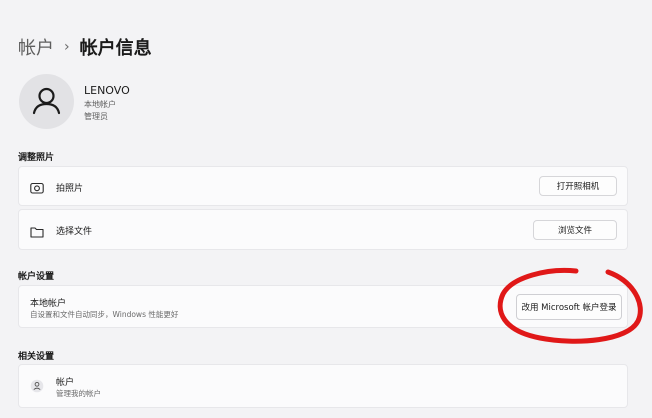 The height and width of the screenshot is (418, 652). What do you see at coordinates (67, 47) in the screenshot?
I see `chevron-right-icon: ›` at bounding box center [67, 47].